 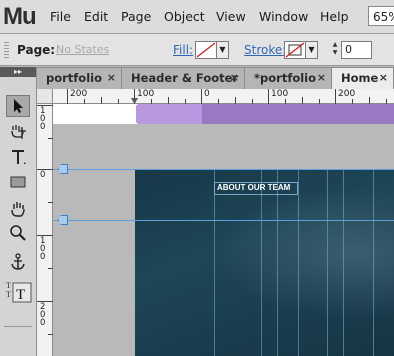 I want to click on ruler-origin, so click(x=45, y=96).